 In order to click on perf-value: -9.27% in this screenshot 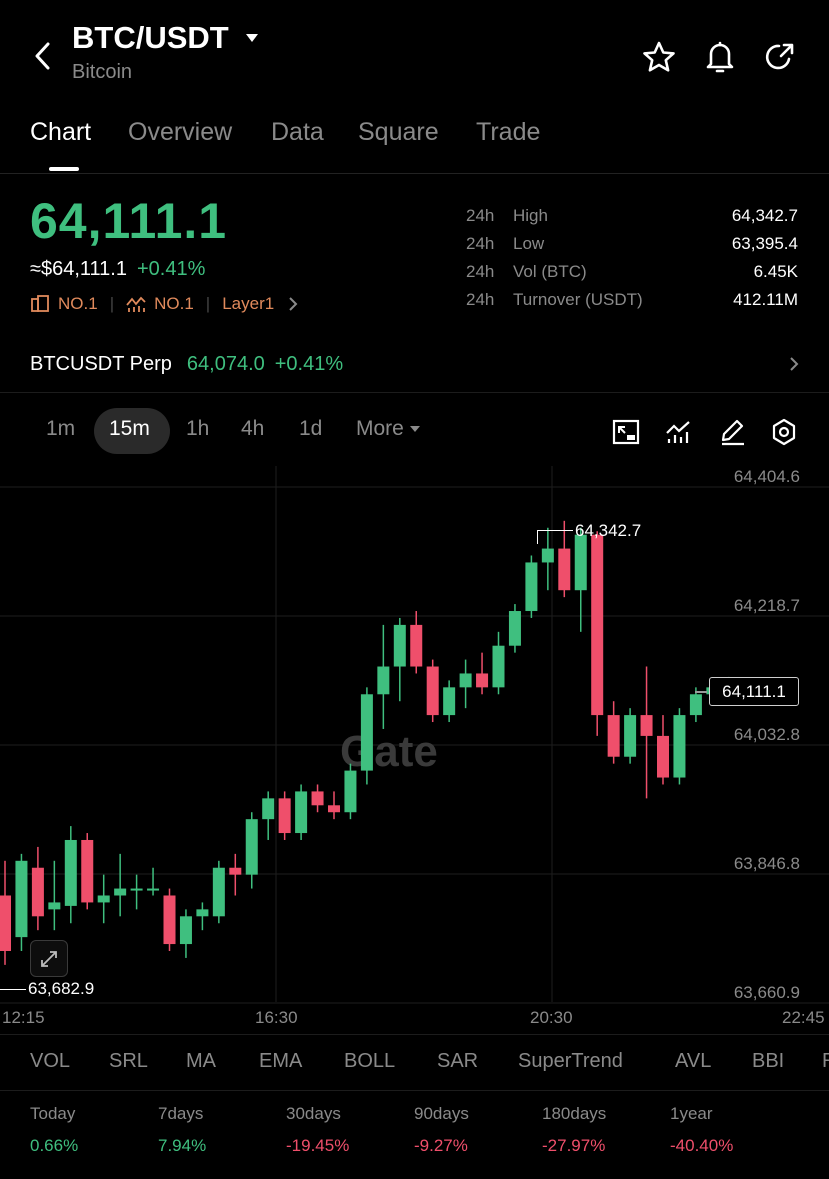, I will do `click(441, 1145)`.